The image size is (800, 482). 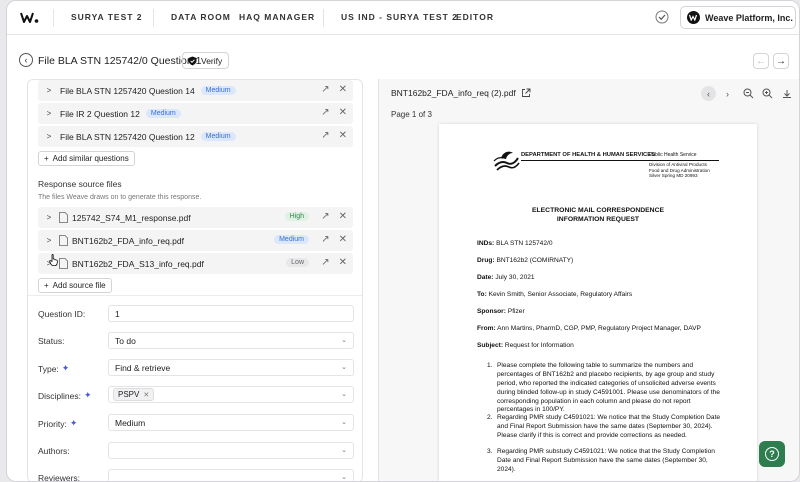 I want to click on status-select: To do ⌄, so click(x=231, y=340).